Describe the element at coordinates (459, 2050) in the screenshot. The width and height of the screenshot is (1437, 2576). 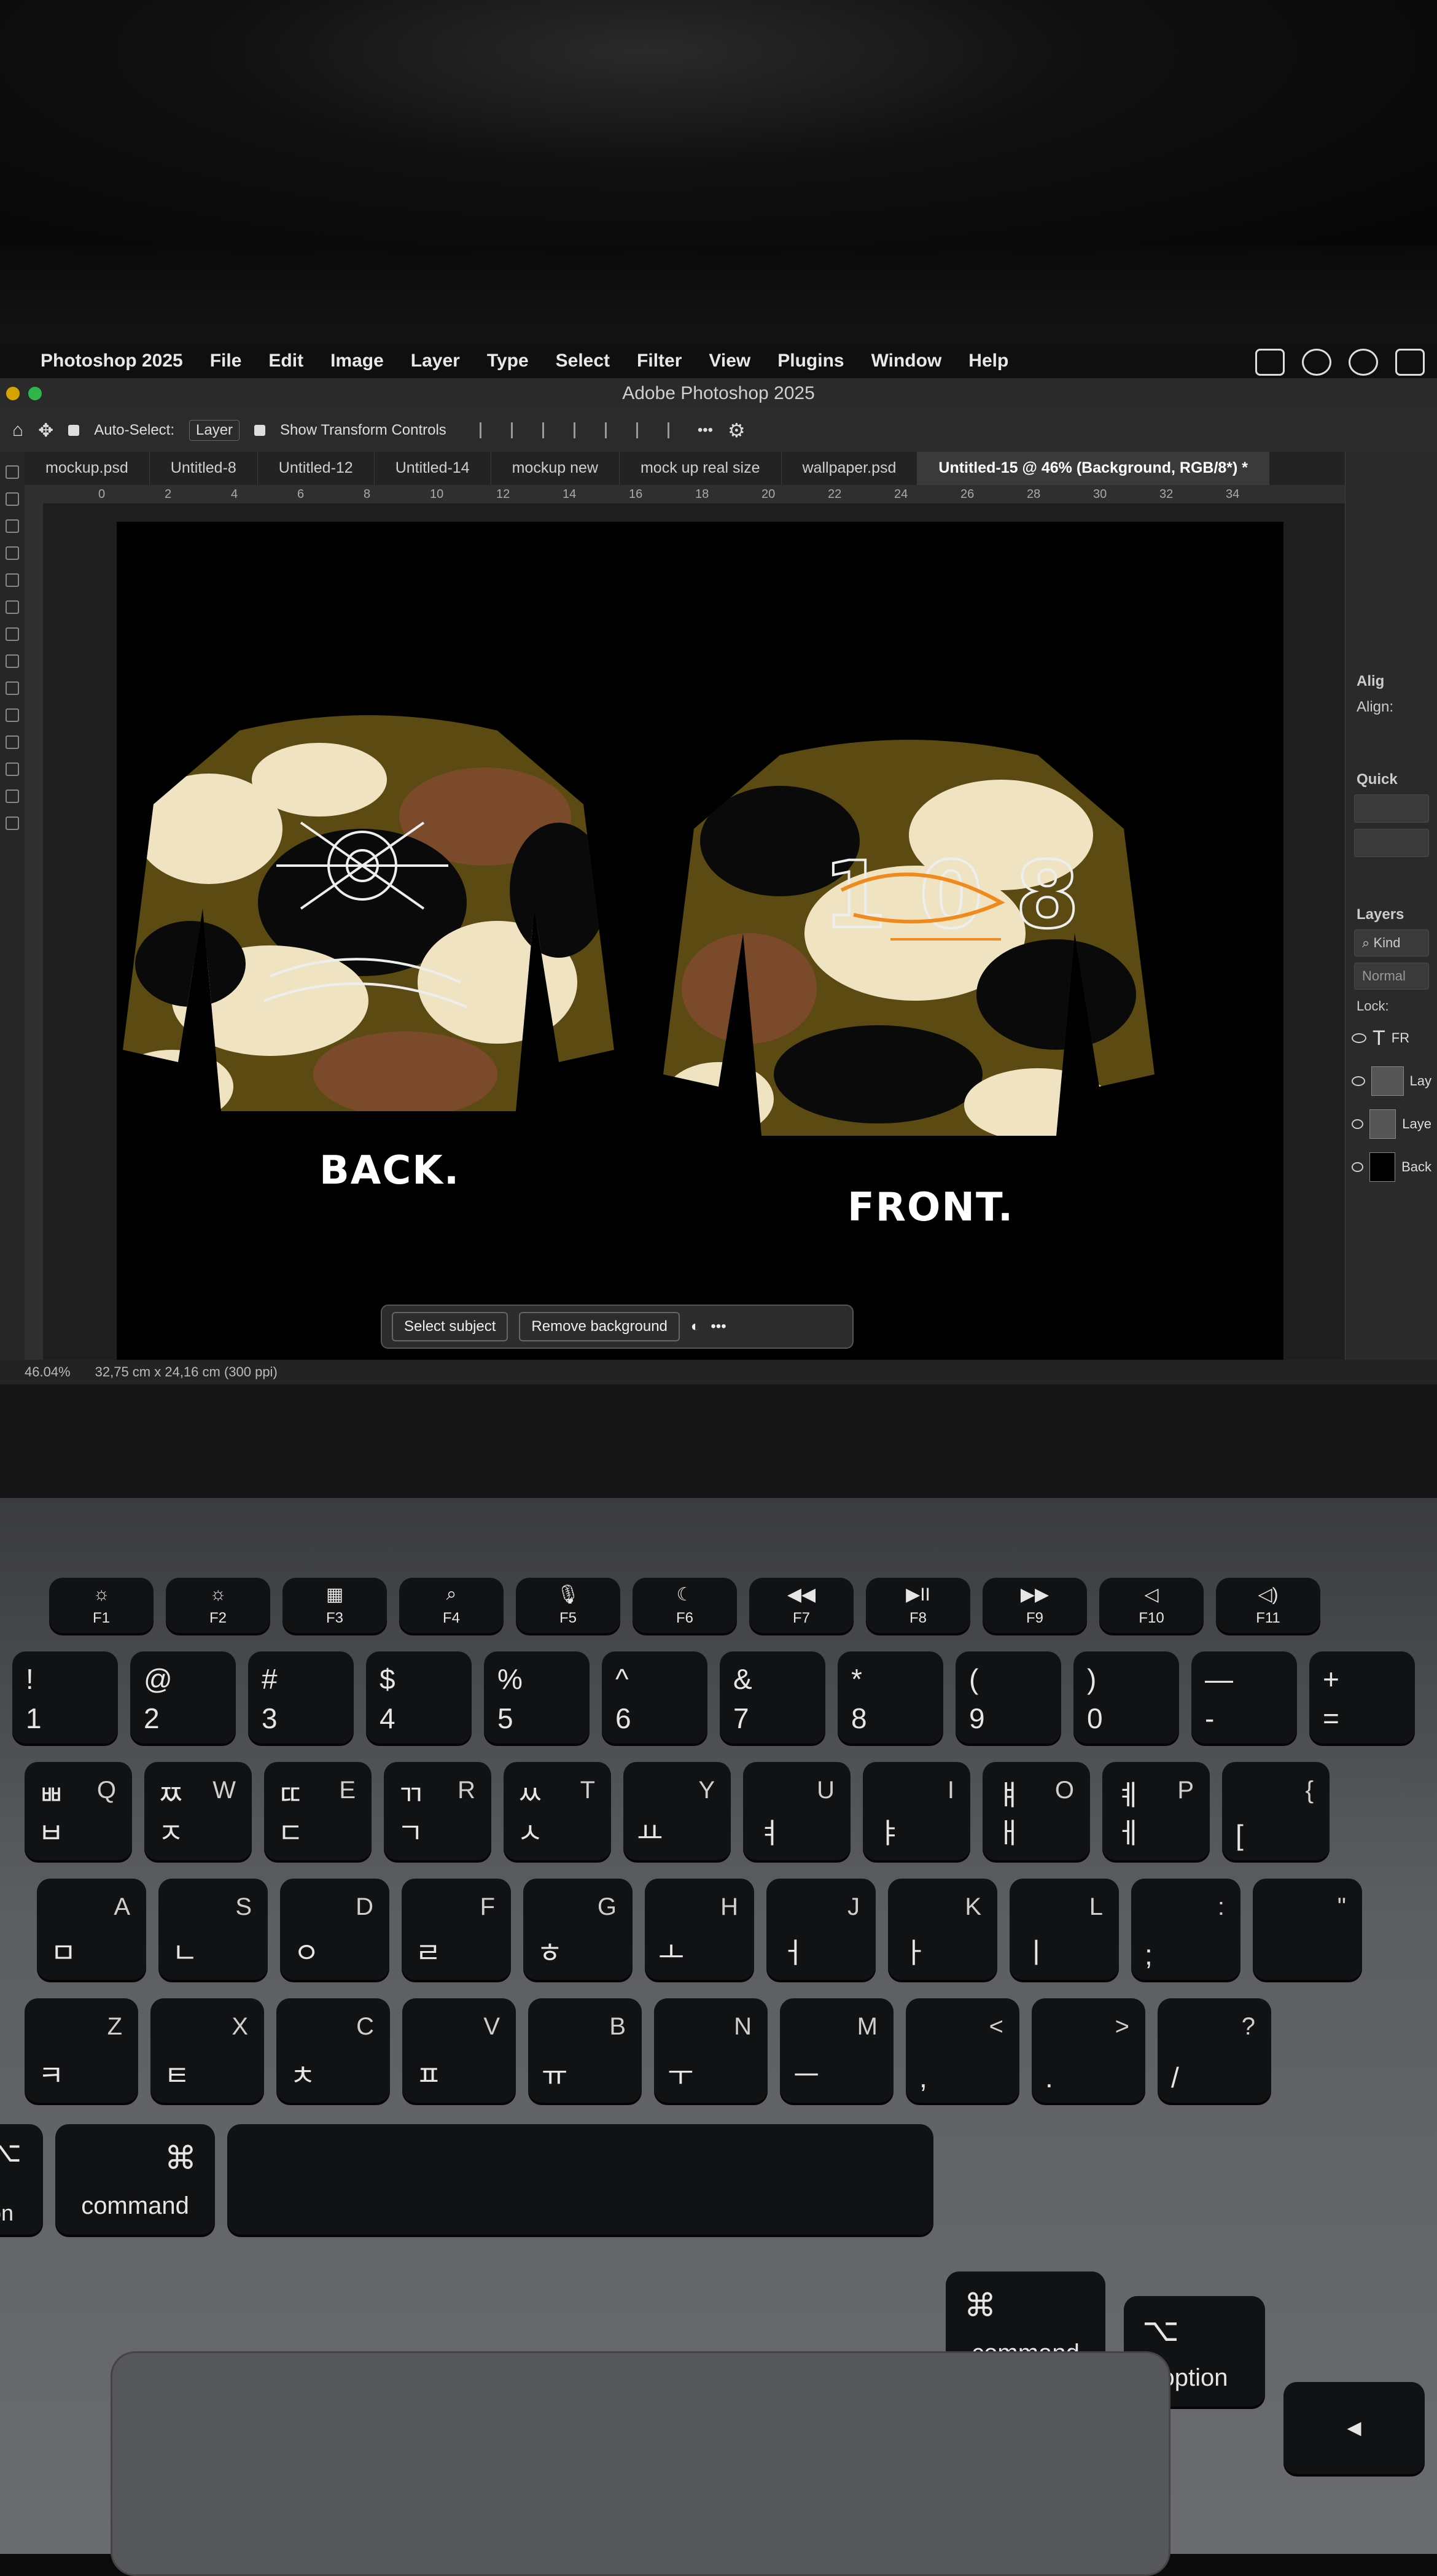
I see `key-v: Vㅍ` at that location.